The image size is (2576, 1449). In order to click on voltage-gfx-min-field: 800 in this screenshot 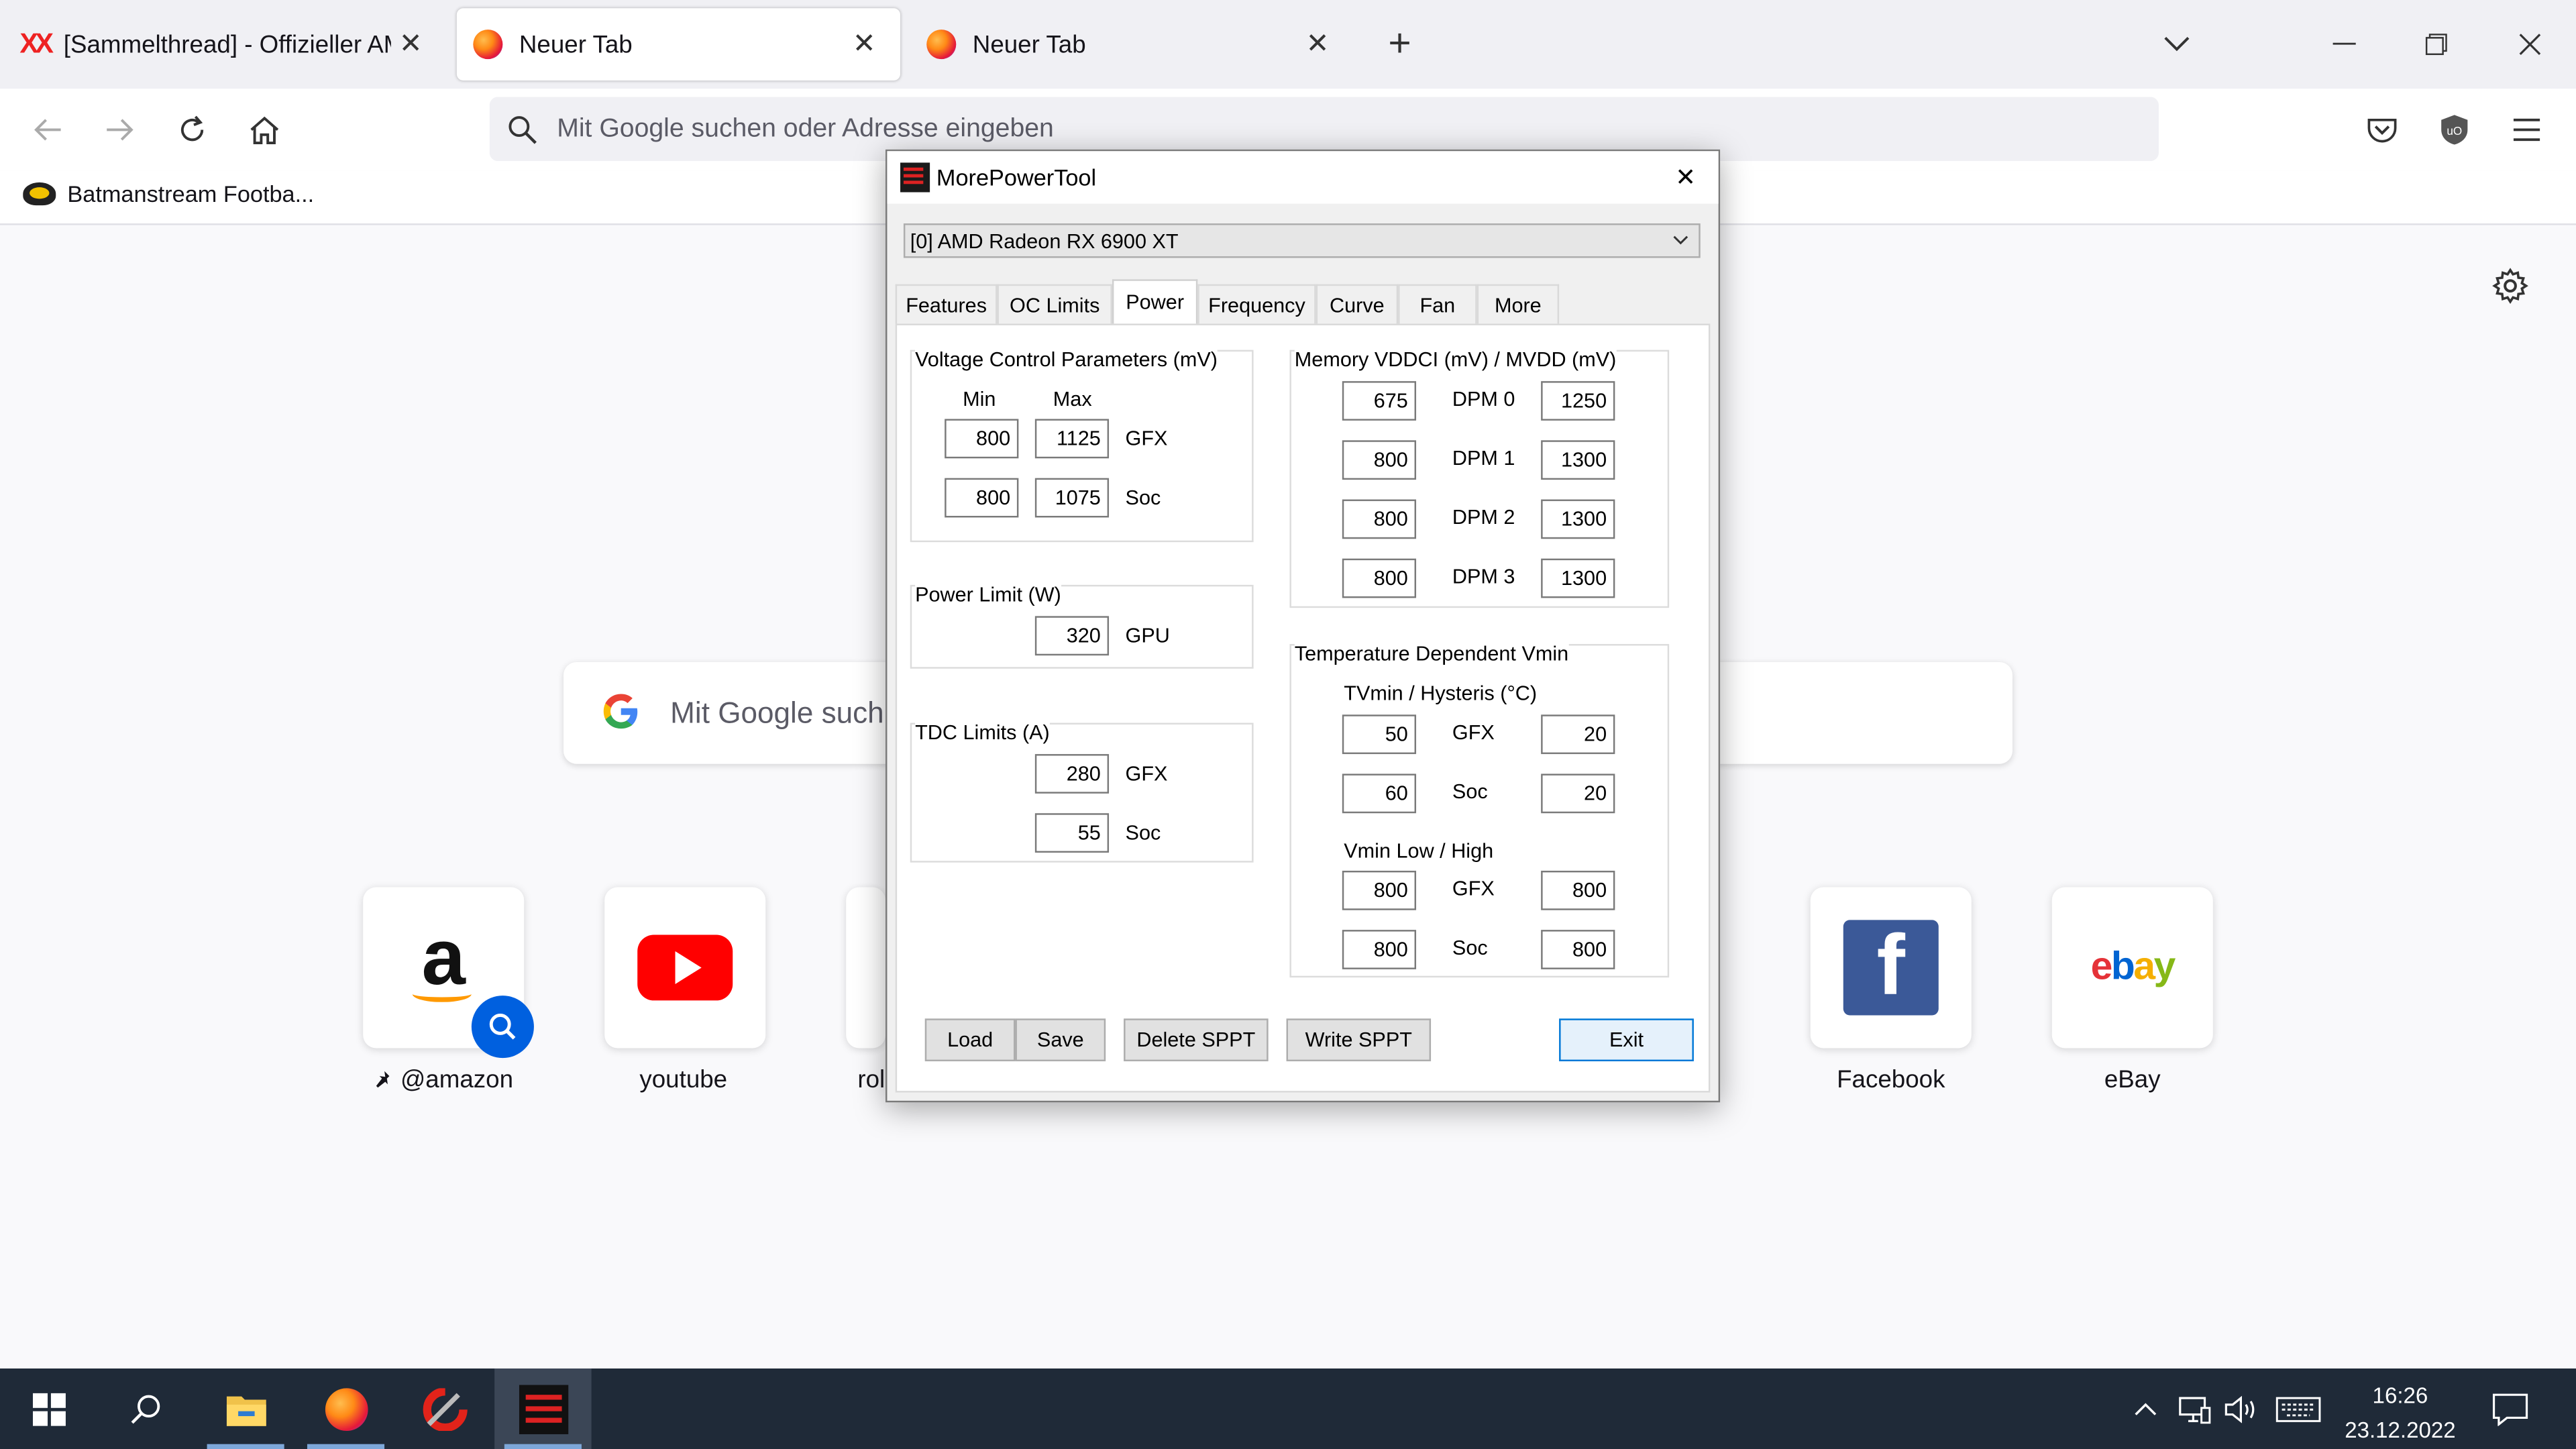, I will do `click(982, 439)`.